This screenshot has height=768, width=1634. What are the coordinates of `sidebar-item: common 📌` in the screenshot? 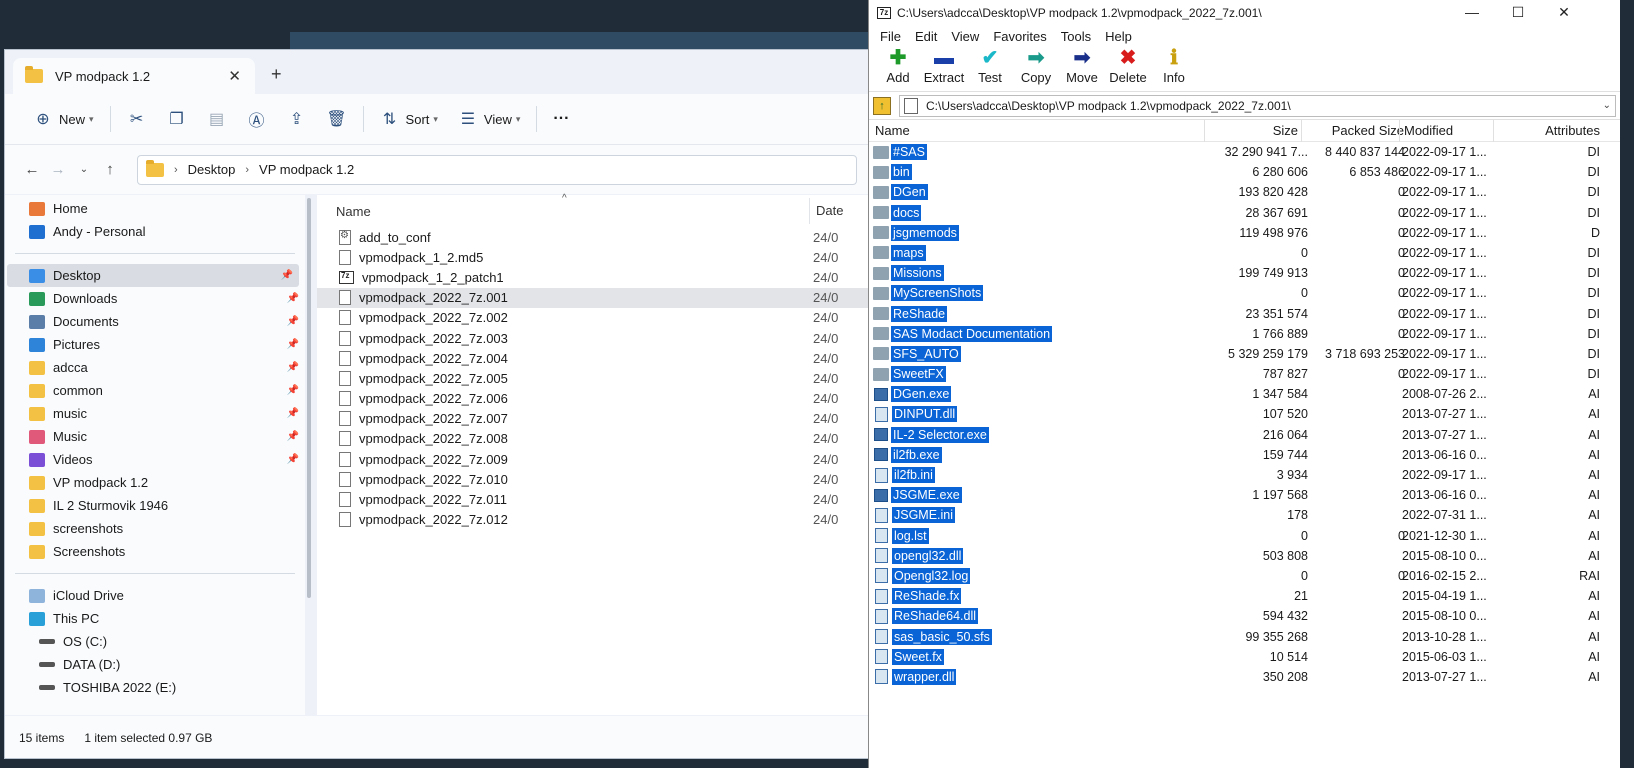 It's located at (155, 390).